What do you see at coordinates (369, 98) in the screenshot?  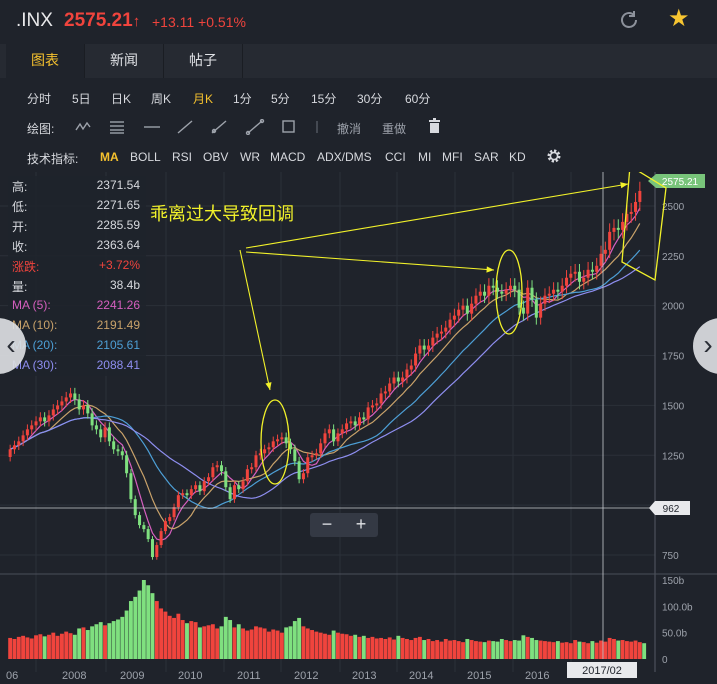 I see `period-8: 30分` at bounding box center [369, 98].